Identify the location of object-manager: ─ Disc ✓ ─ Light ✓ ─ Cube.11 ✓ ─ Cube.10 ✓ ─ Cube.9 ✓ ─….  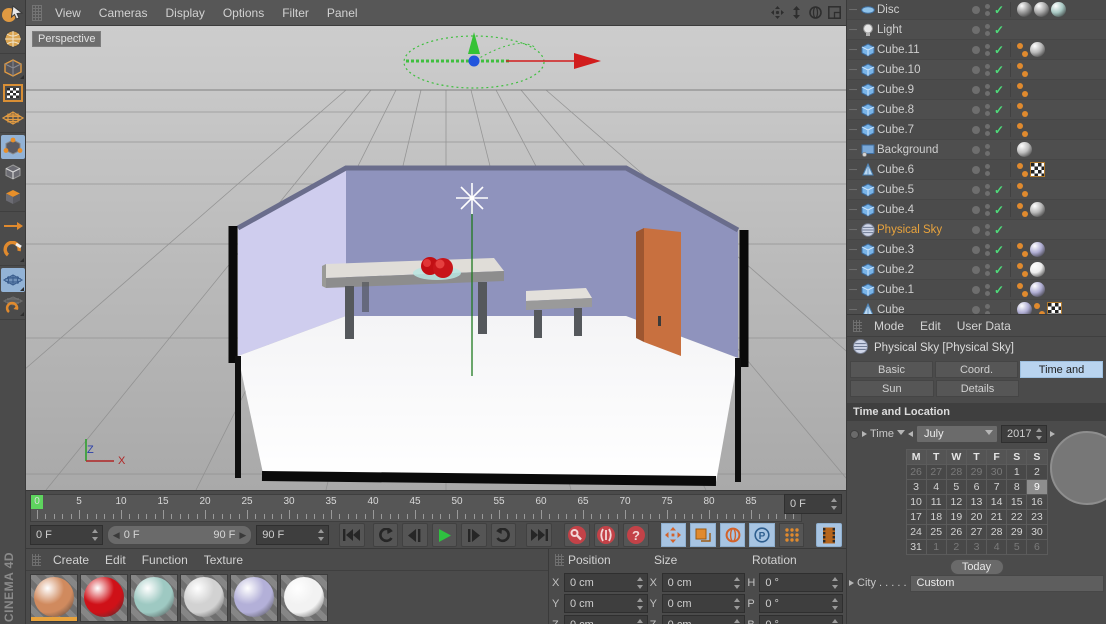
(976, 157).